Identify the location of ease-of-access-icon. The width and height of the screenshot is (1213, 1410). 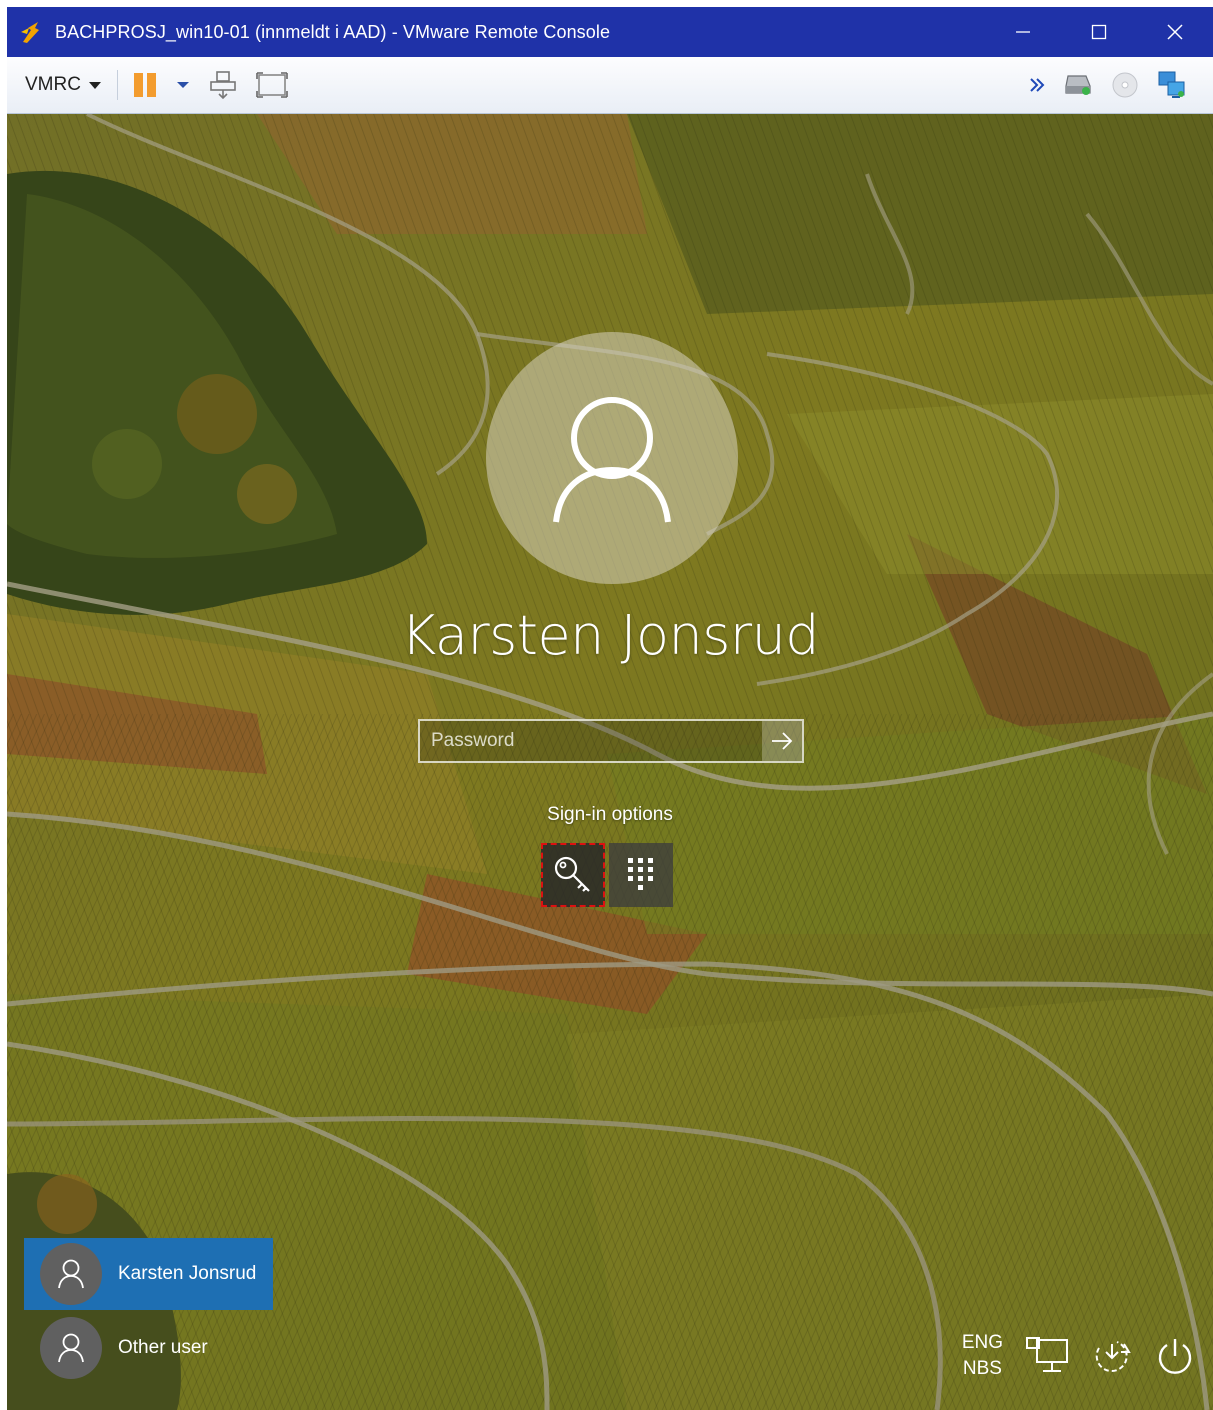
(1113, 1357).